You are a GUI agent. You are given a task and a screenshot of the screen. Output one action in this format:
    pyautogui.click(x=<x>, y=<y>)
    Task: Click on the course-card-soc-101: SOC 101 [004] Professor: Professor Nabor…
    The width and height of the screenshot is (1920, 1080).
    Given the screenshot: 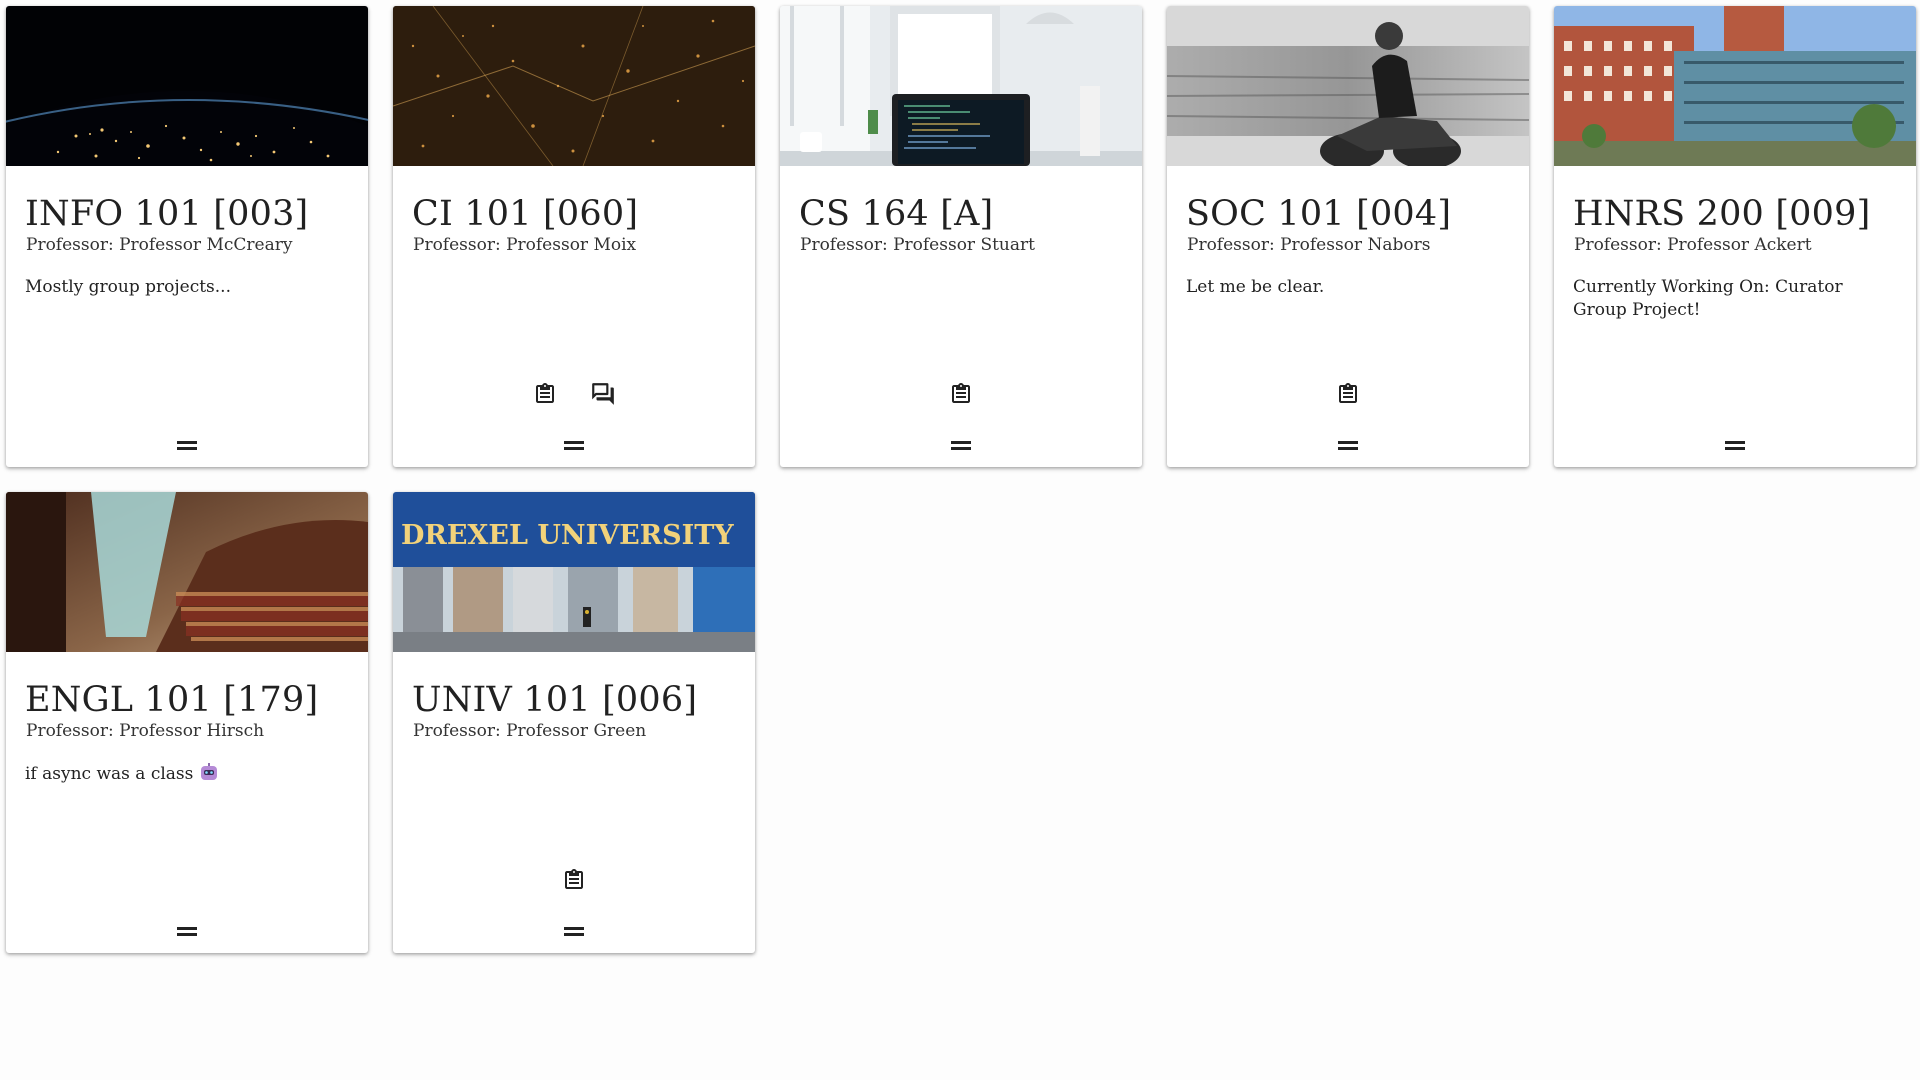 What is the action you would take?
    pyautogui.click(x=1348, y=236)
    